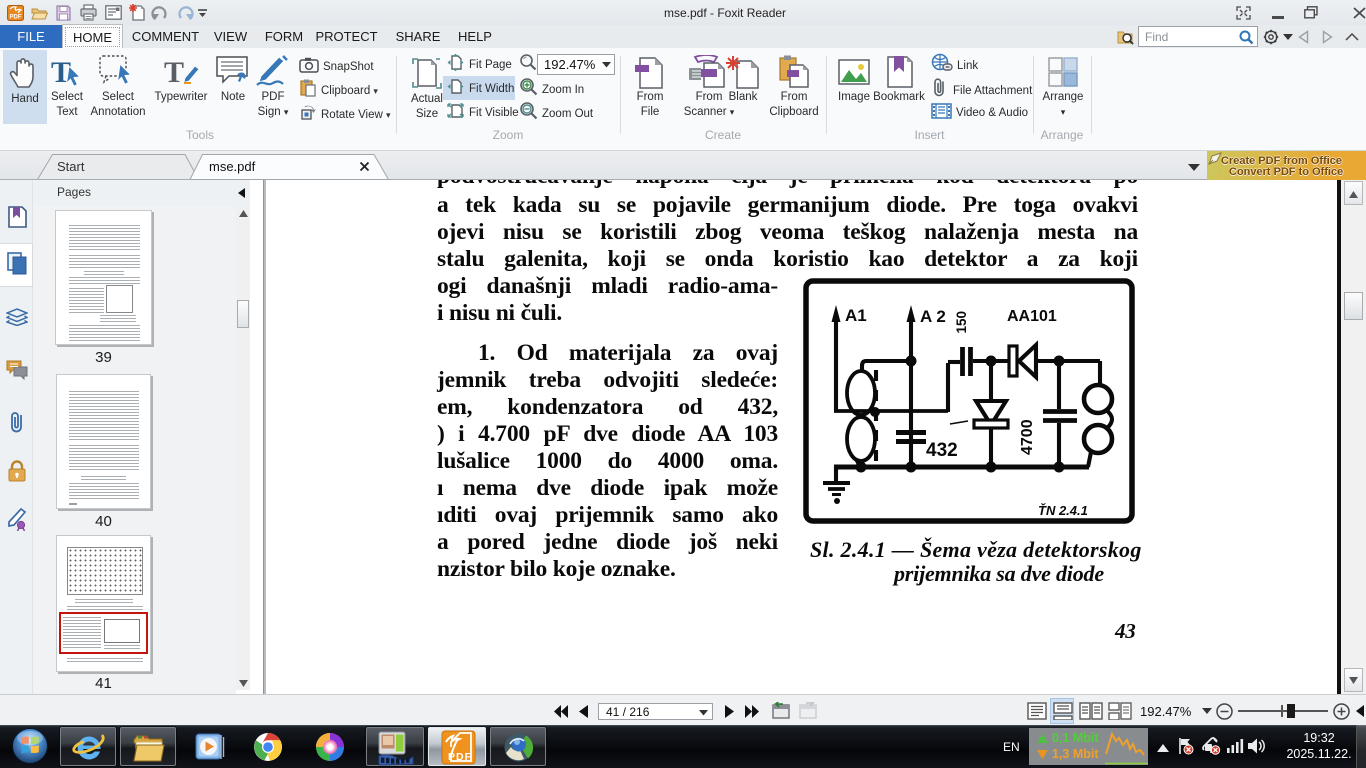  I want to click on svg-text: ŤN 2.4.1, so click(1063, 510).